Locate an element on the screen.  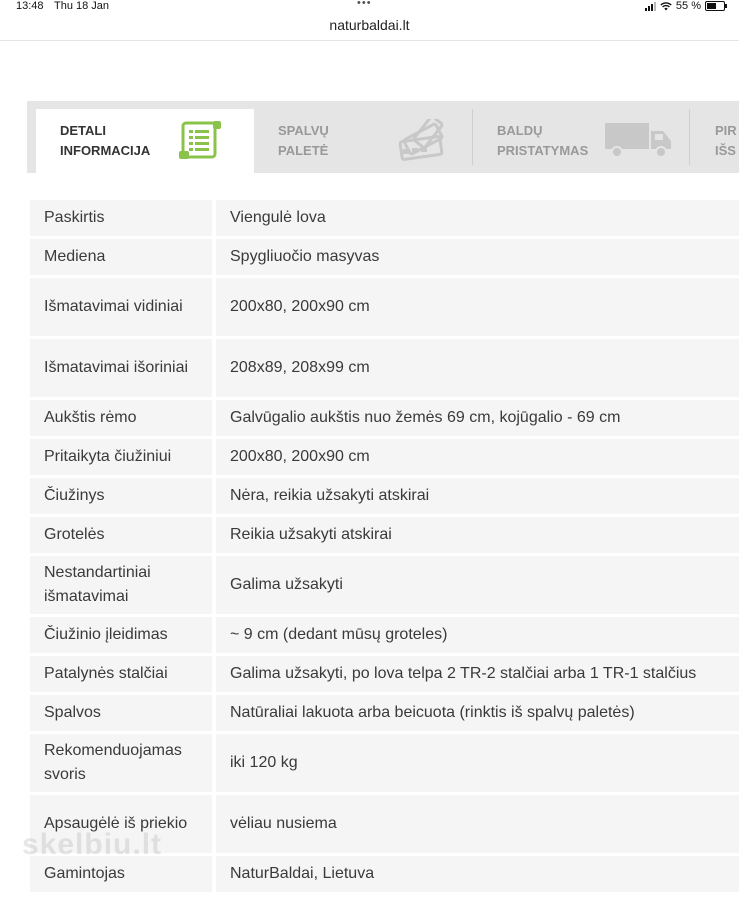
status-indicators: 55 % is located at coordinates (685, 6).